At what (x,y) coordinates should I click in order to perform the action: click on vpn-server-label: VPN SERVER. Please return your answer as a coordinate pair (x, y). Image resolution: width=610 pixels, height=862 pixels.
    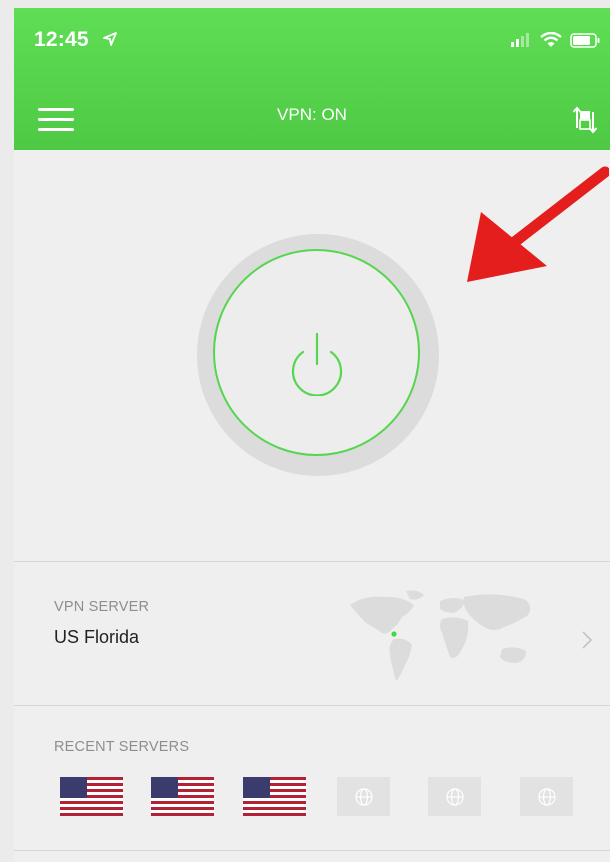
    Looking at the image, I should click on (102, 607).